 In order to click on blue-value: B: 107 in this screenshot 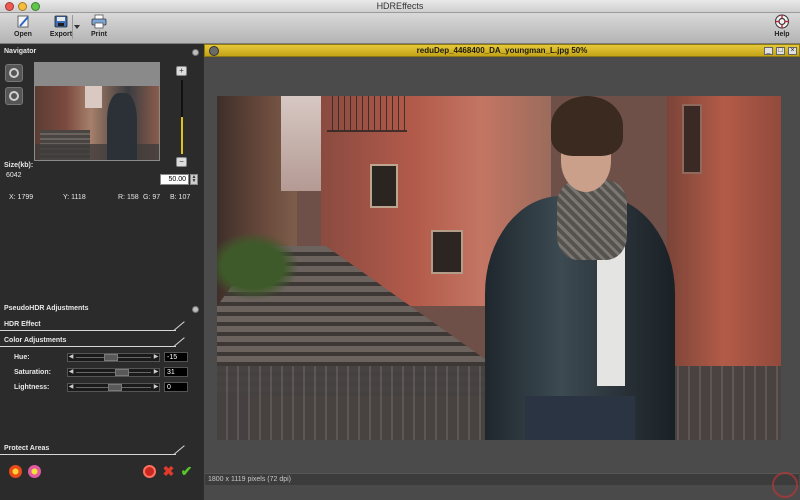, I will do `click(180, 197)`.